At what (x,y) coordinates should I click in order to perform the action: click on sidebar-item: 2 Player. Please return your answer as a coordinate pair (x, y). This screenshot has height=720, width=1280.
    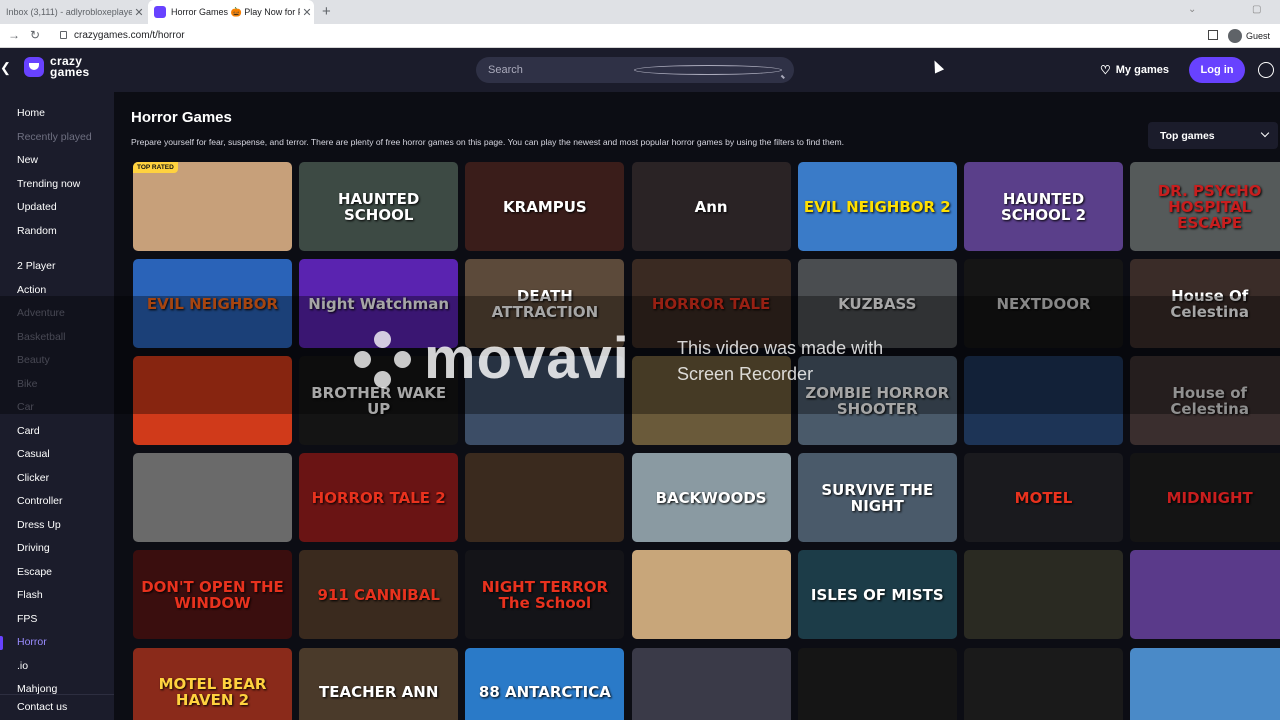
    Looking at the image, I should click on (36, 266).